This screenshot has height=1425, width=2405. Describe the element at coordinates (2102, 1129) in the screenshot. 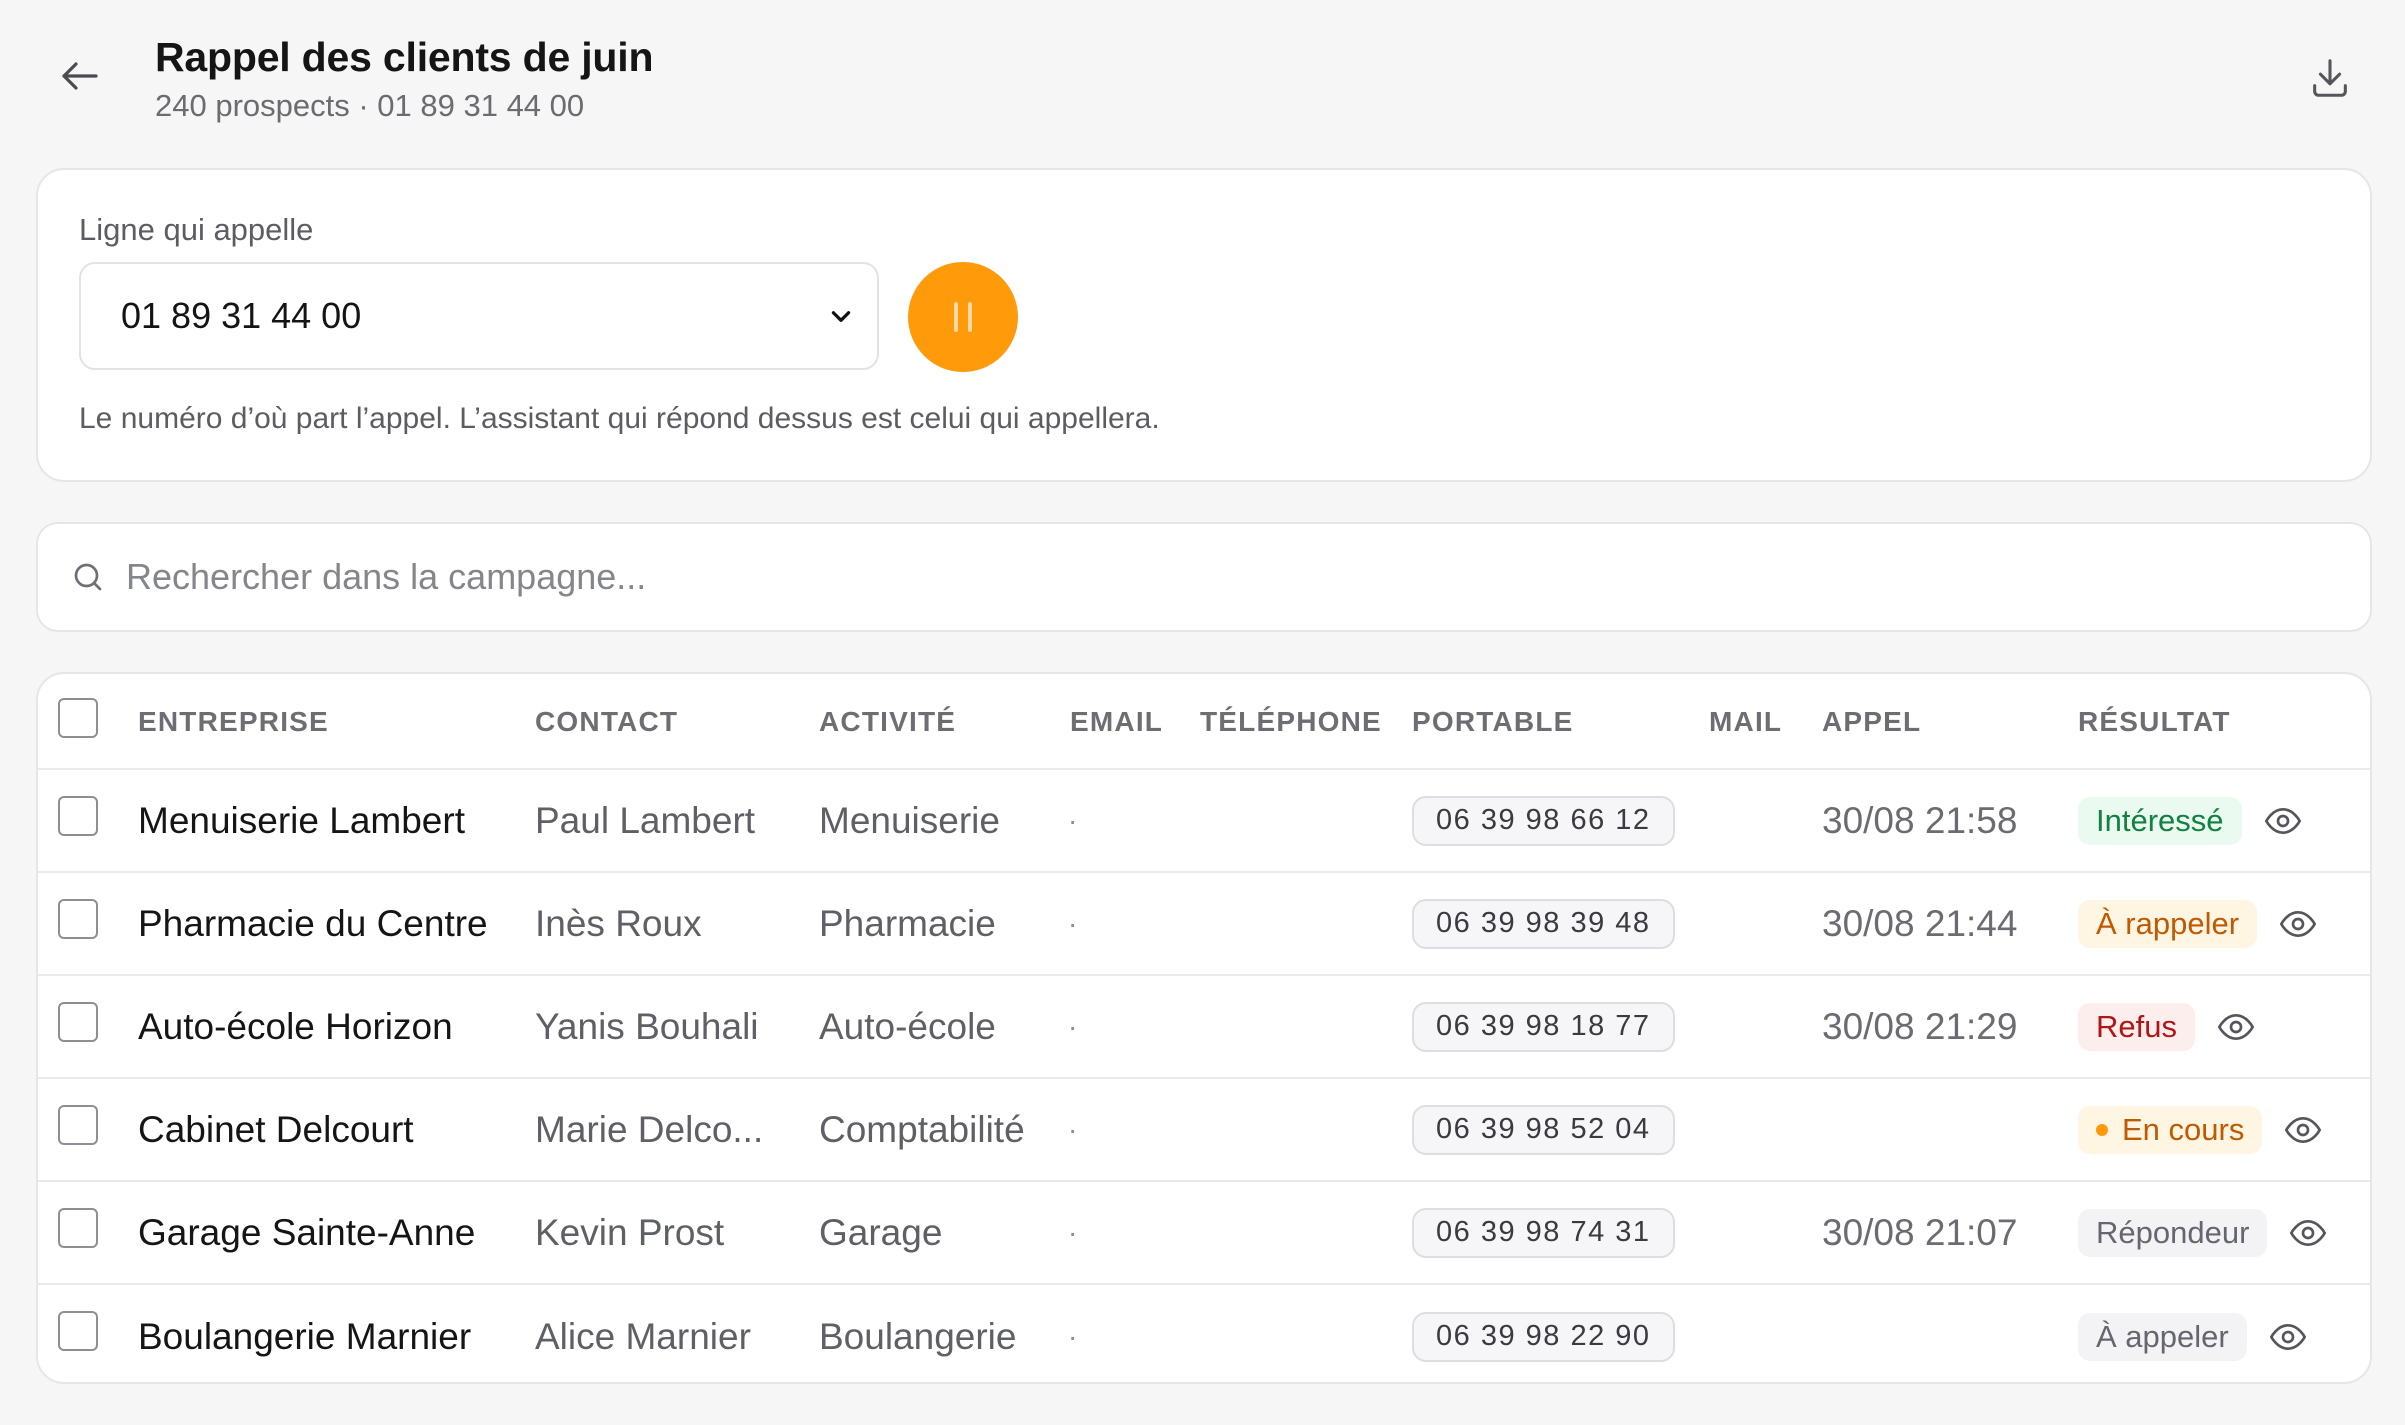

I see `in-progress-dot-icon` at that location.